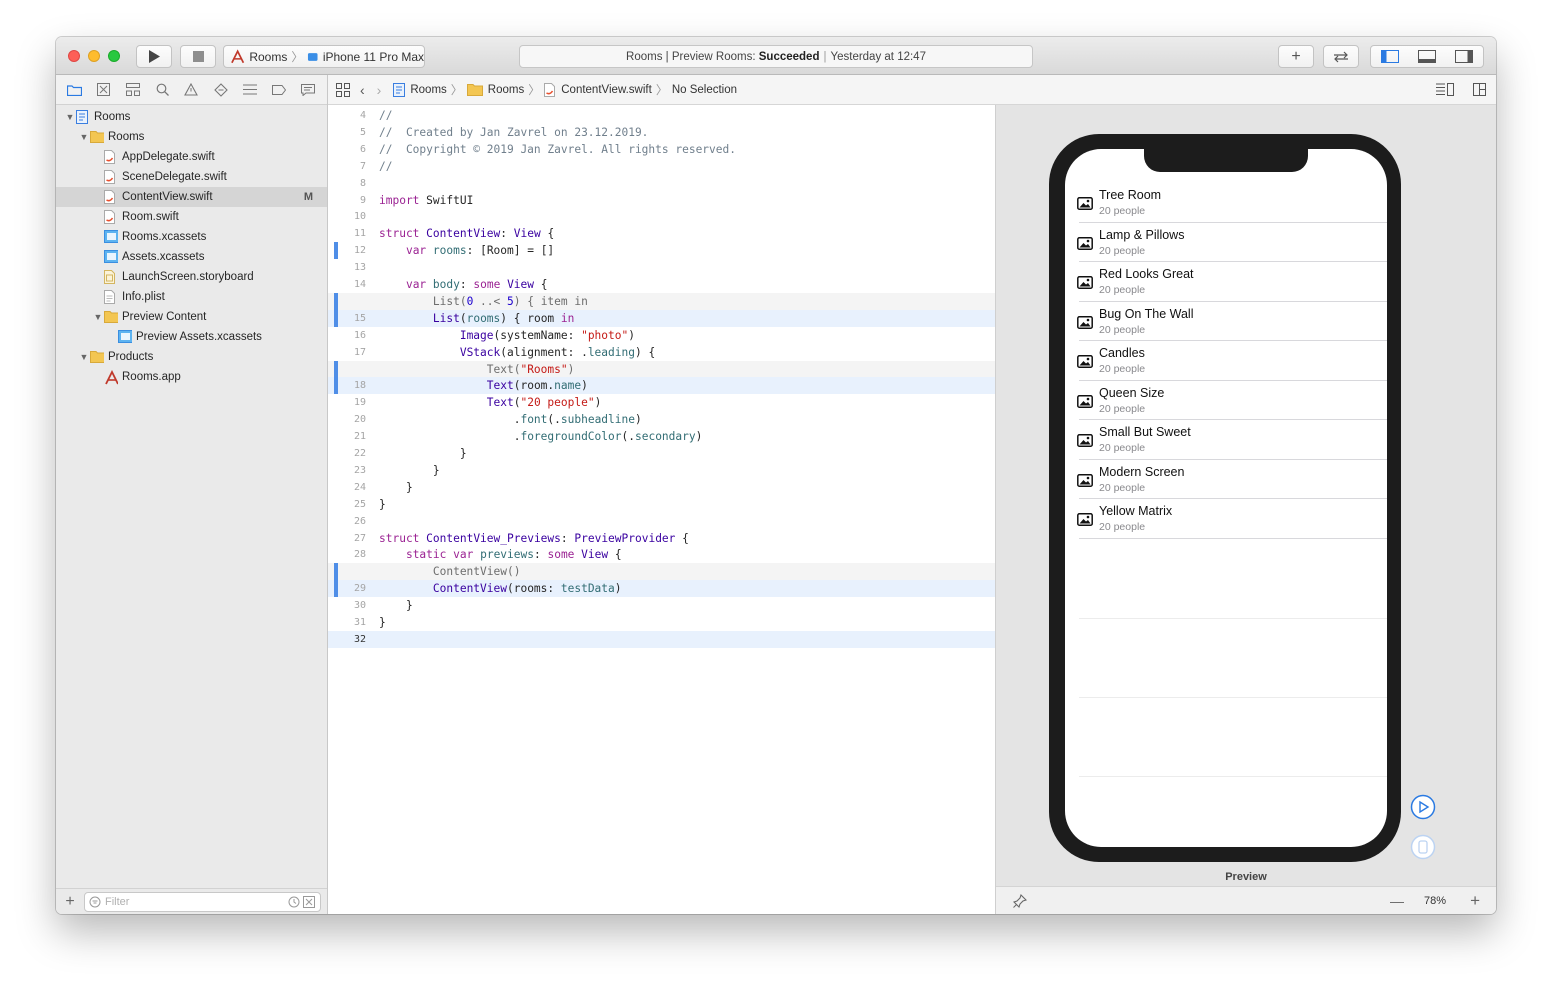 The width and height of the screenshot is (1552, 989). I want to click on room-list-row: Yellow Matrix 20 people, so click(1226, 519).